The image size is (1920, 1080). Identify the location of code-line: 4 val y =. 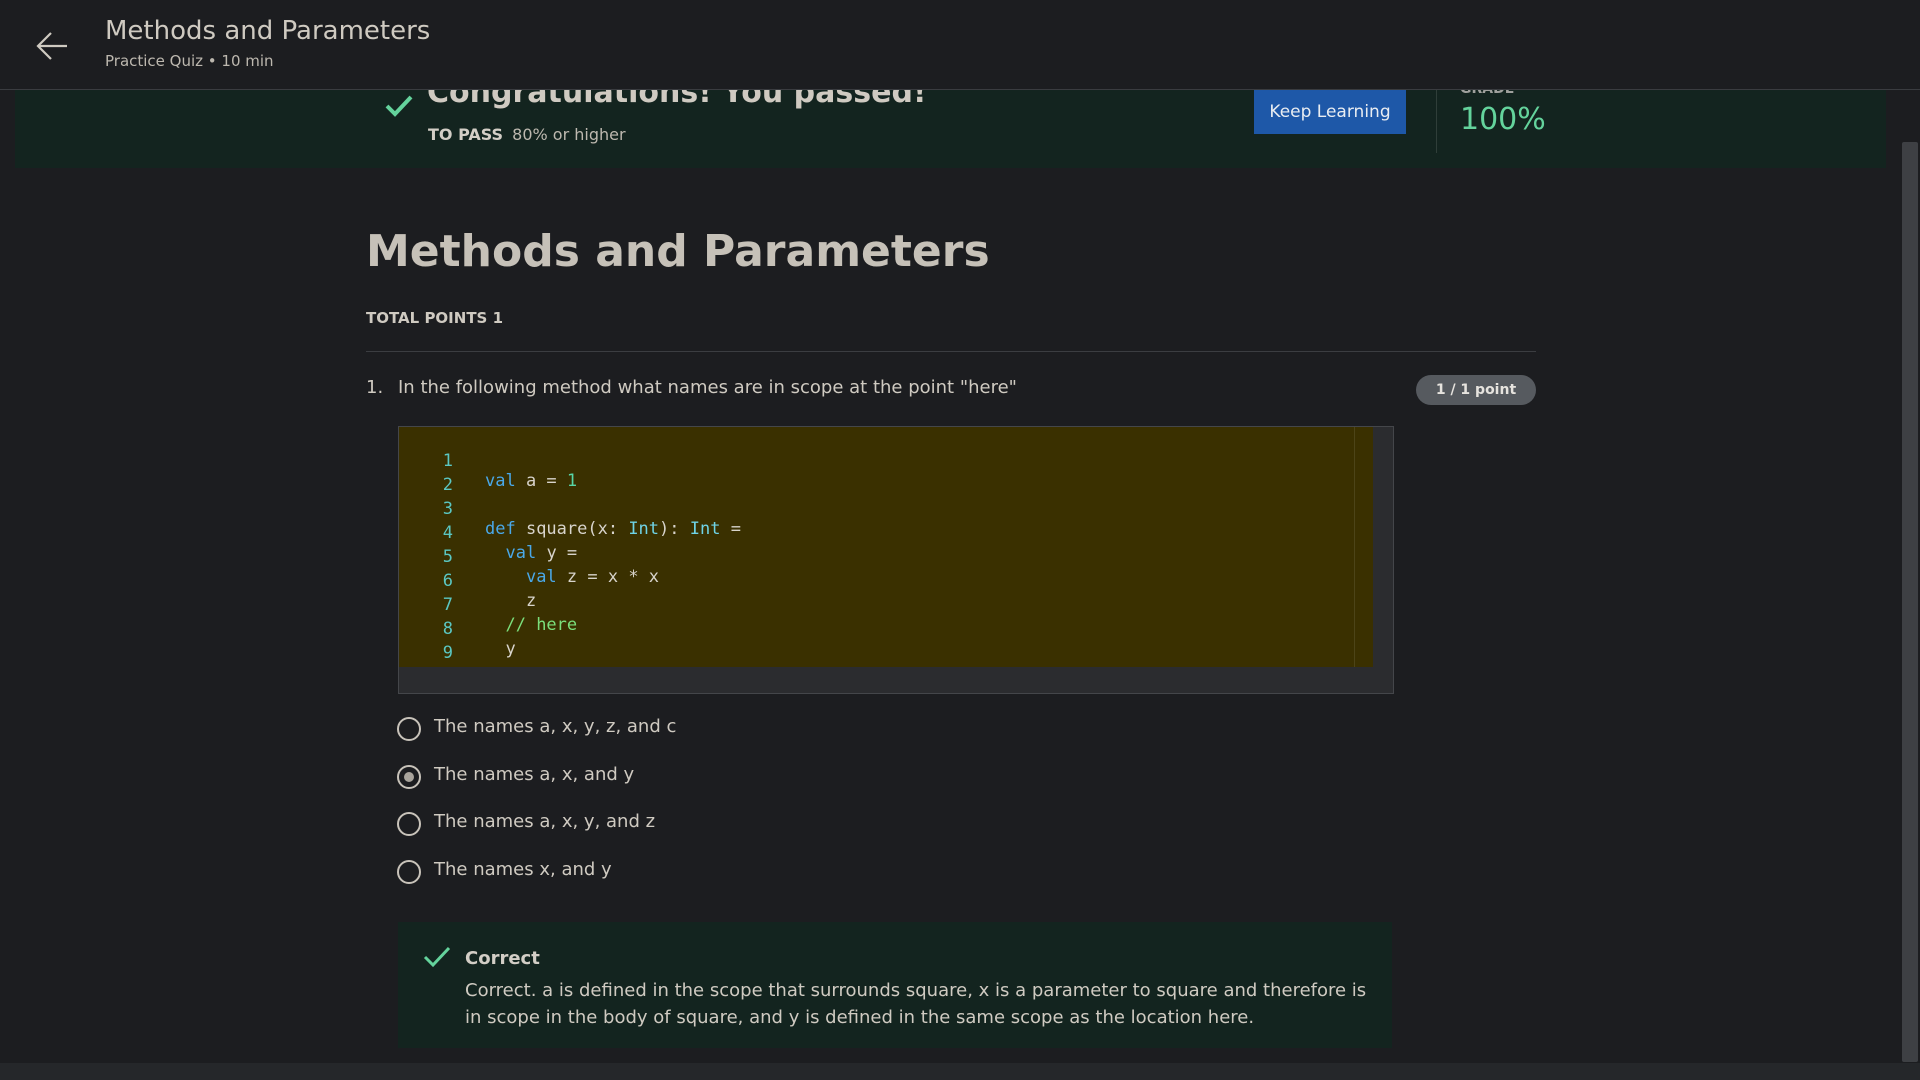
(884, 533).